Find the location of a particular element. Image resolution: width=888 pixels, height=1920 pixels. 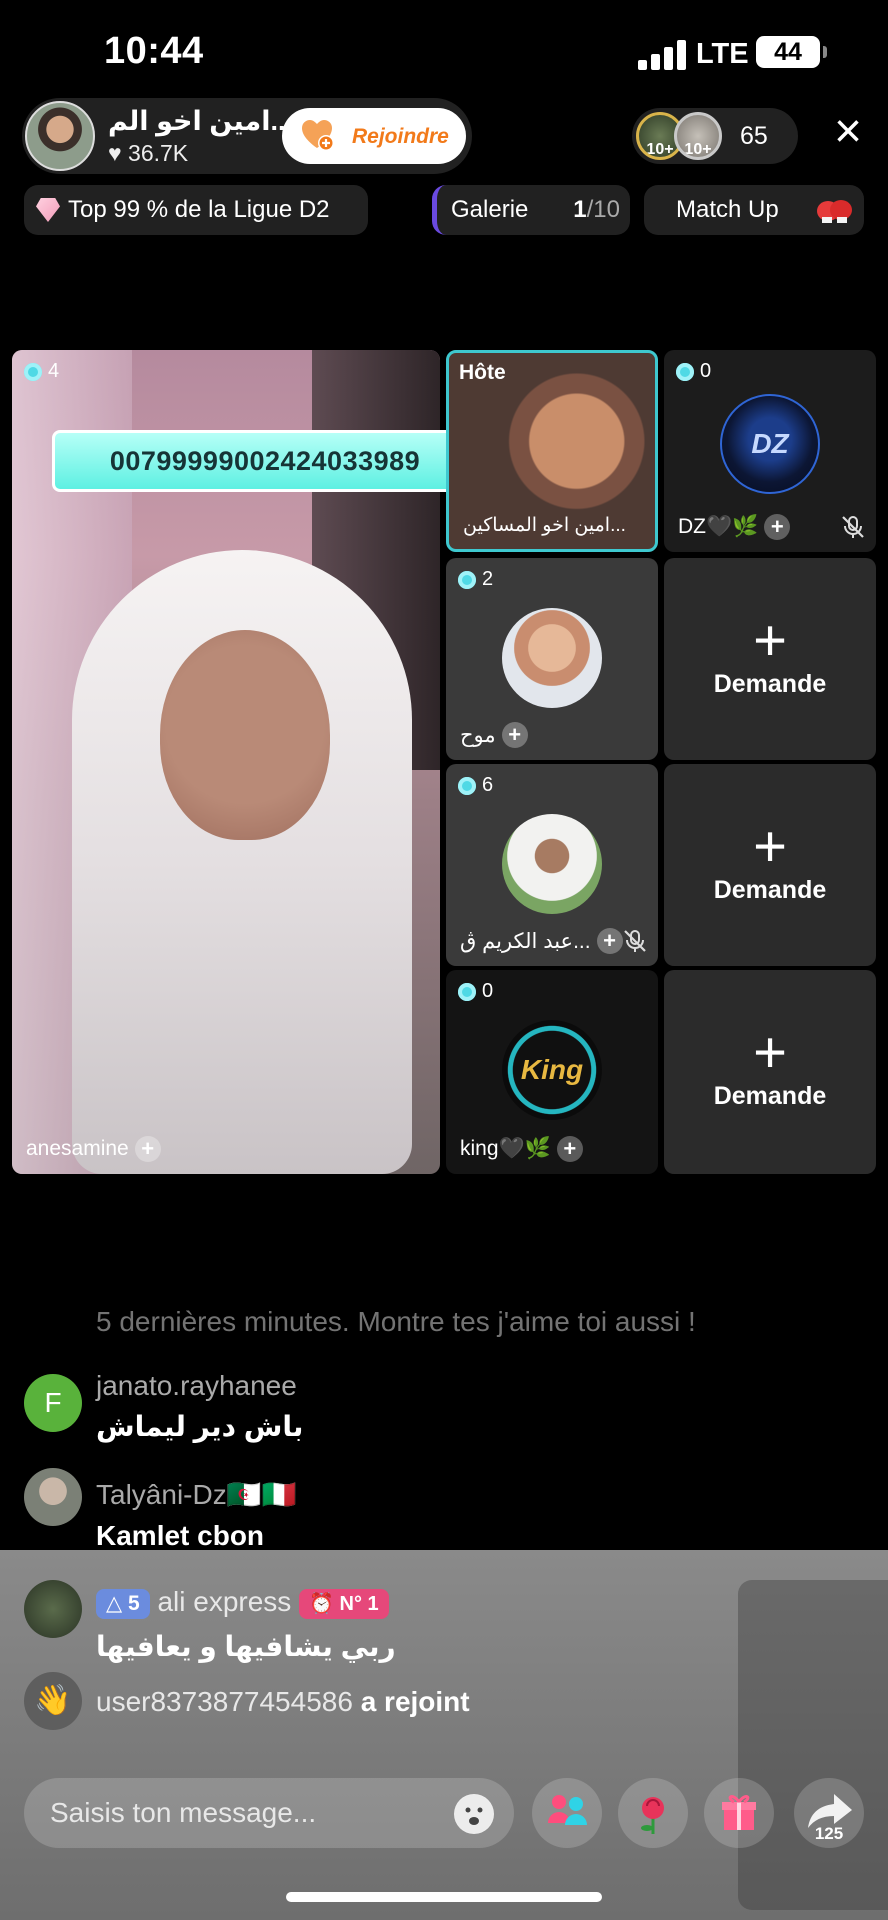

league-label: Top 99 % de la Ligue D2 is located at coordinates (199, 209).